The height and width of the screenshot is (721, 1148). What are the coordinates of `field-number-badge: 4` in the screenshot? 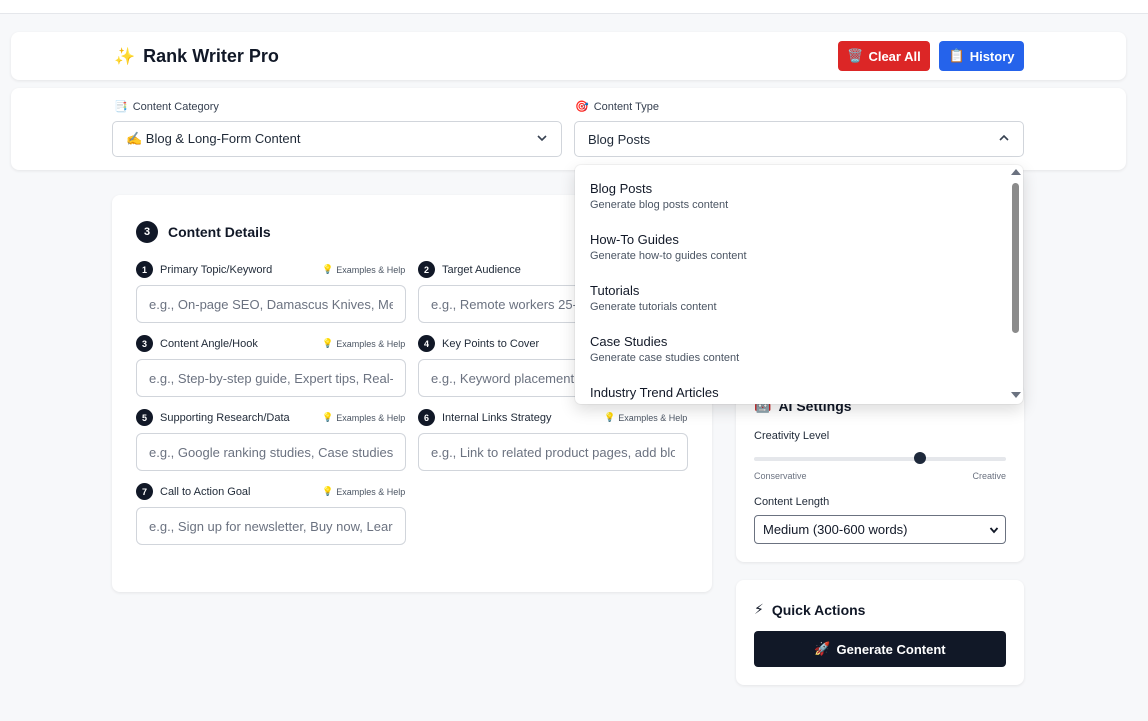 It's located at (426, 343).